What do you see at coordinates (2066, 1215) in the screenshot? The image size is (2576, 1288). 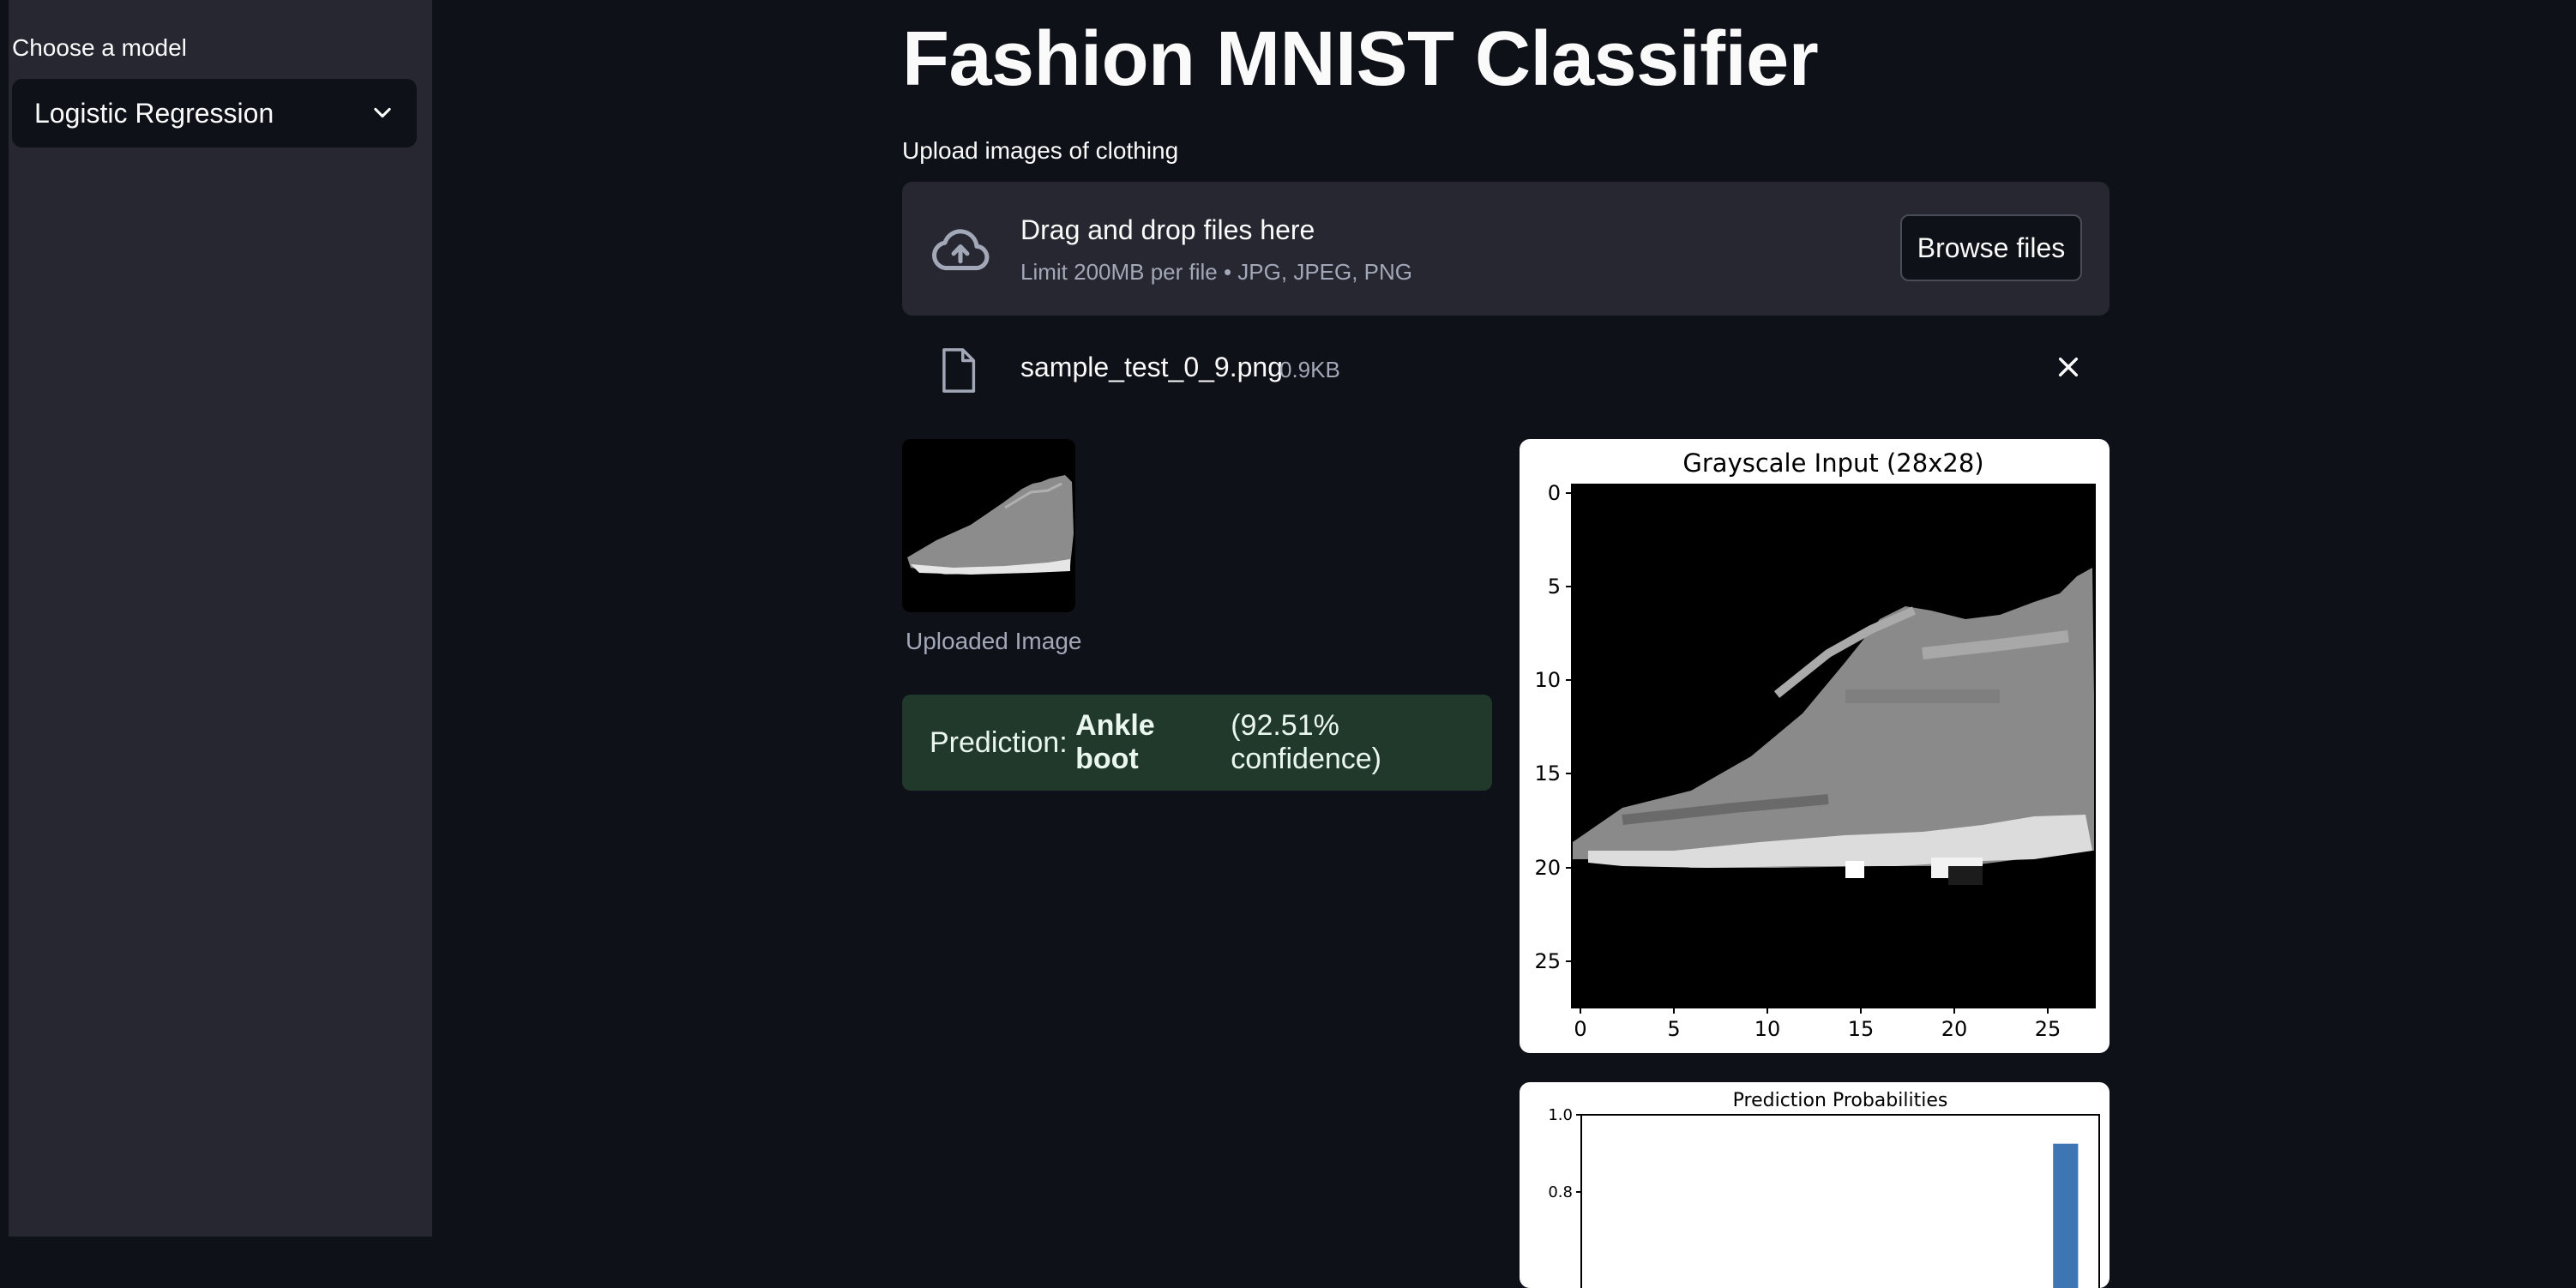 I see `probability-bar` at bounding box center [2066, 1215].